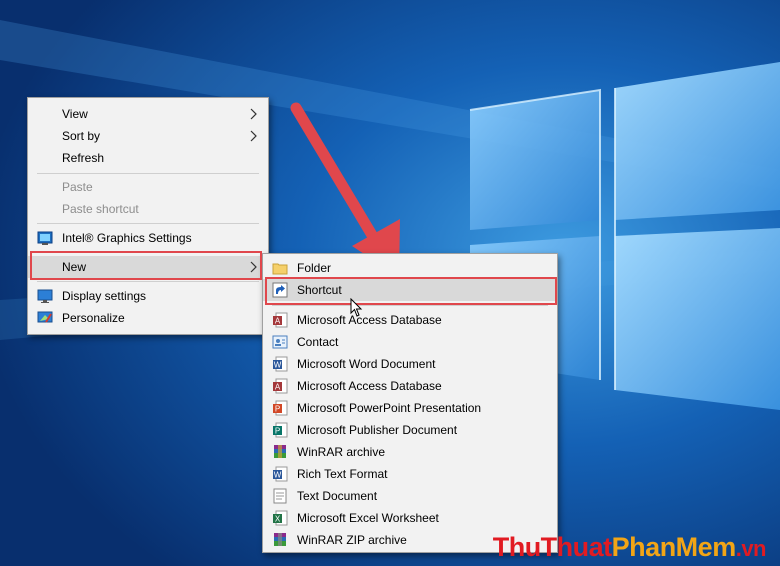  I want to click on submenu-item-folder: Folder, so click(410, 268).